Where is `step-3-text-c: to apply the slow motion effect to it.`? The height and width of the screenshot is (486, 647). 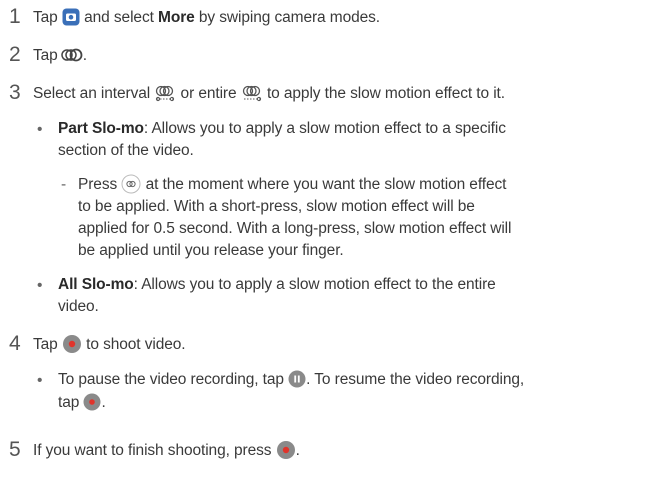 step-3-text-c: to apply the slow motion effect to it. is located at coordinates (385, 93).